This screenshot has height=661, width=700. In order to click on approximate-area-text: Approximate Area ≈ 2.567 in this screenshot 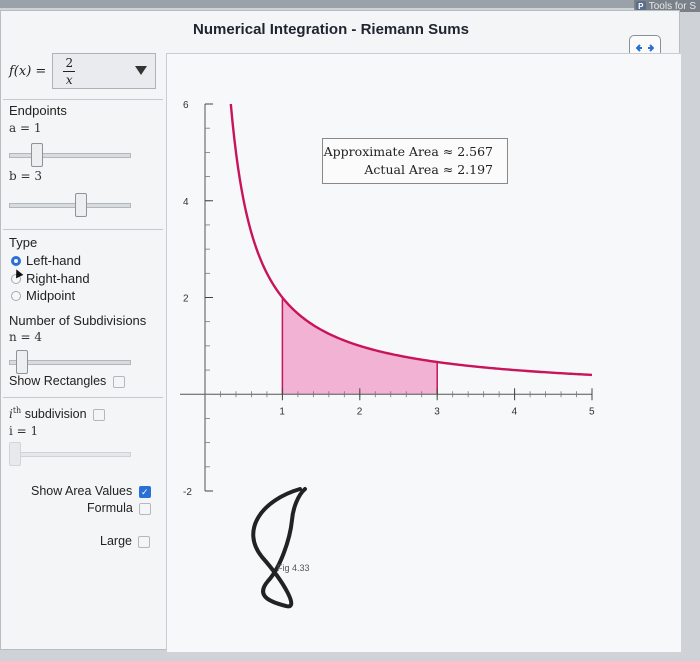, I will do `click(408, 151)`.